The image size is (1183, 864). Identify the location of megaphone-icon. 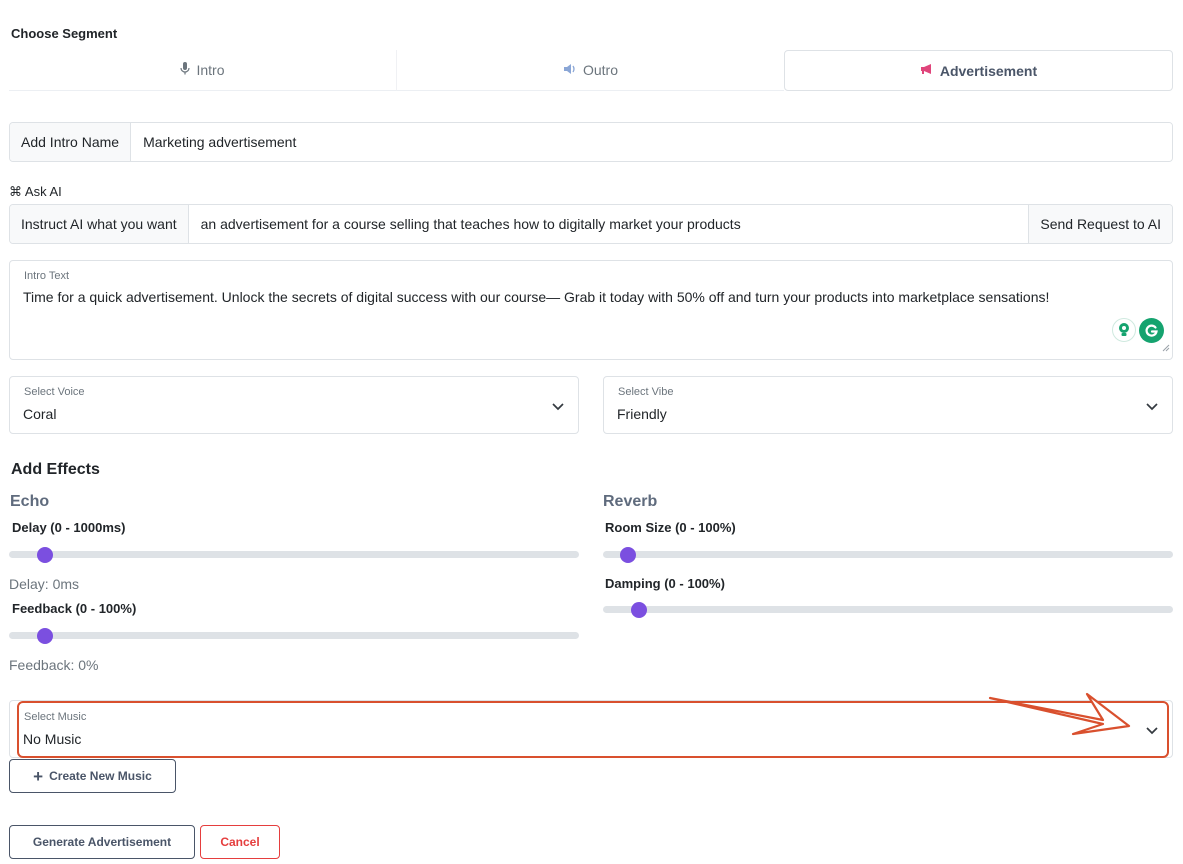
(927, 70).